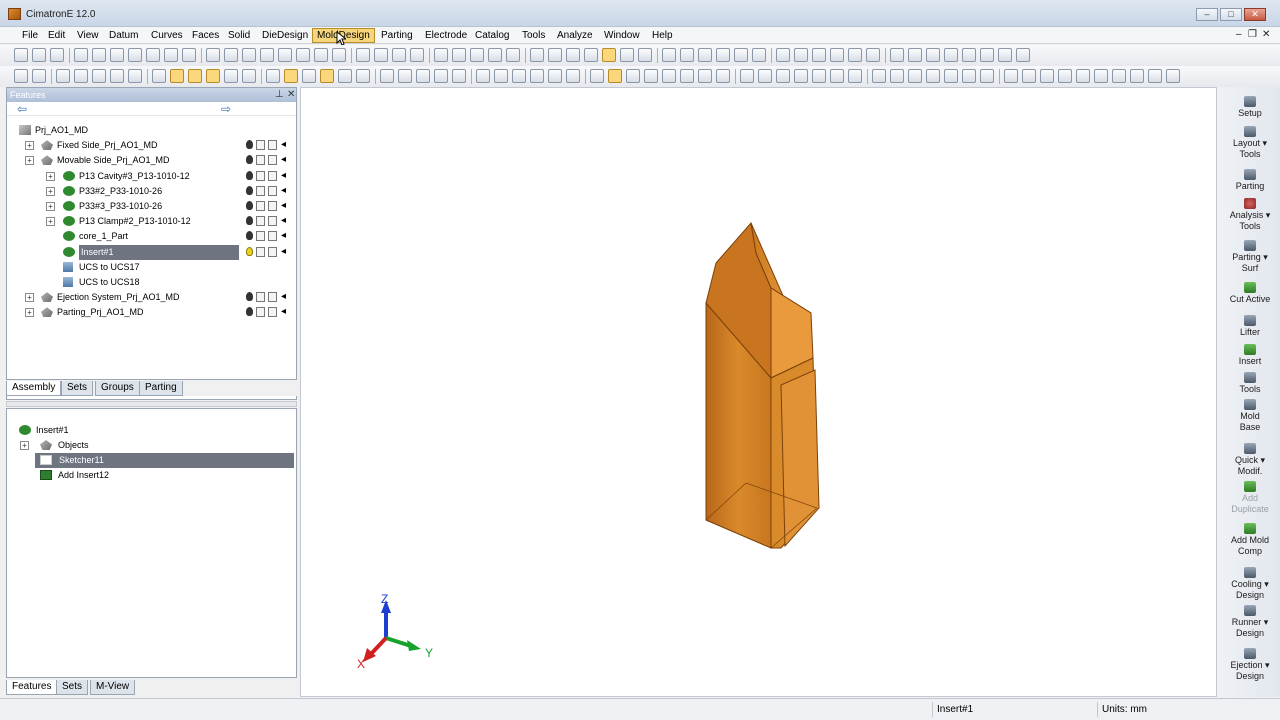  Describe the element at coordinates (56, 35) in the screenshot. I see `menu-edit: Edit` at that location.